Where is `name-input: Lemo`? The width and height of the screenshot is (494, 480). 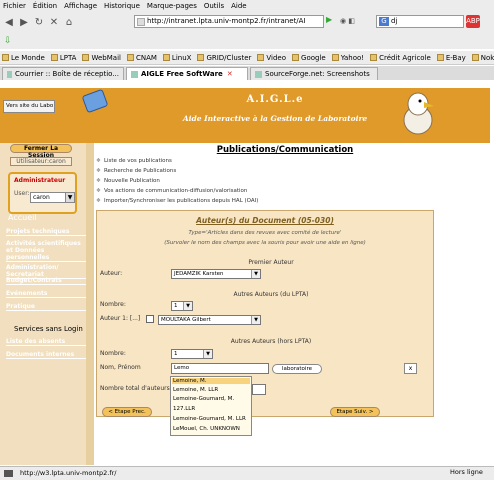 name-input: Lemo is located at coordinates (220, 368).